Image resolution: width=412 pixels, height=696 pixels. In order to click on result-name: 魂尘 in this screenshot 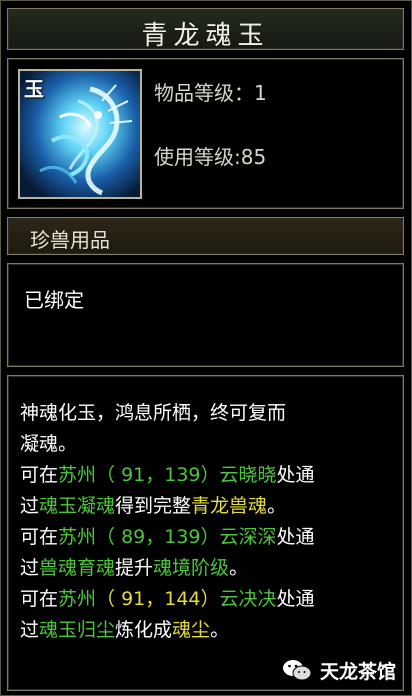, I will do `click(191, 630)`.